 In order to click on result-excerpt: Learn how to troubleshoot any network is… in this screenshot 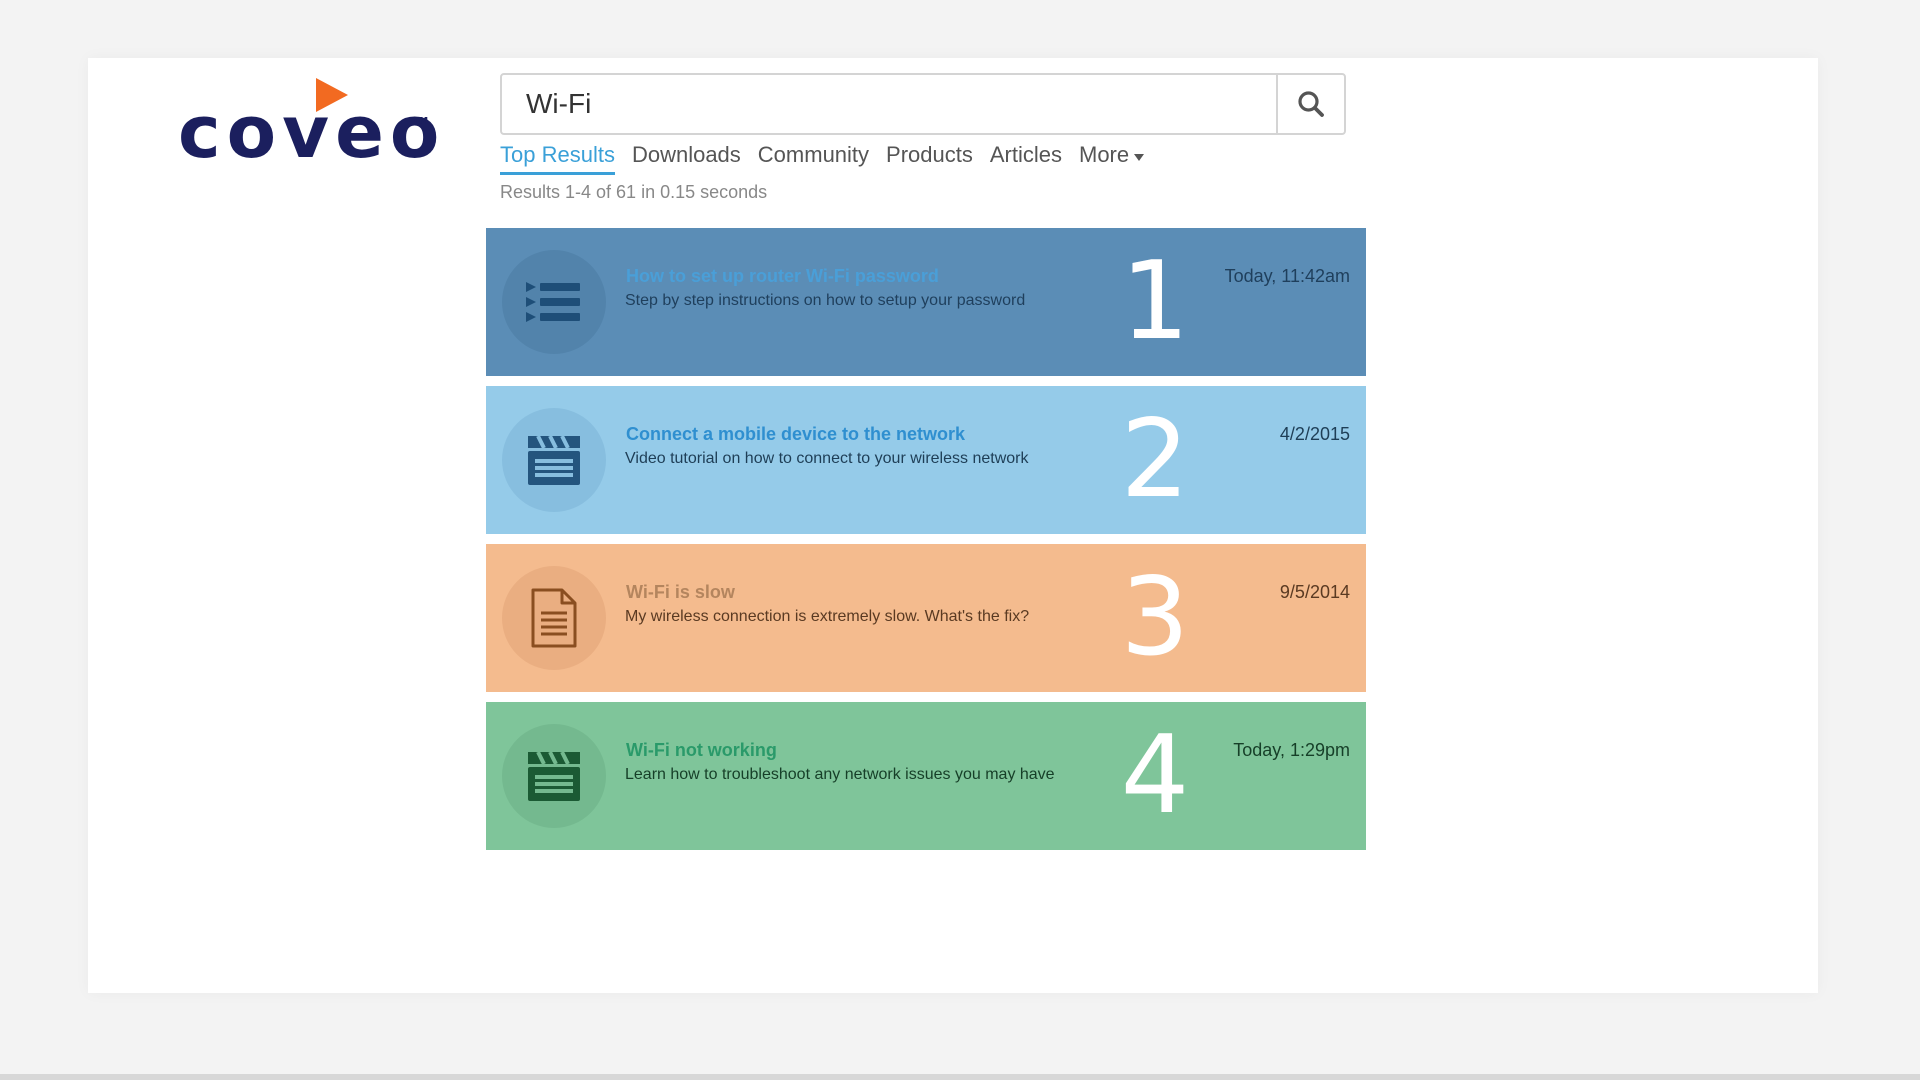, I will do `click(840, 774)`.